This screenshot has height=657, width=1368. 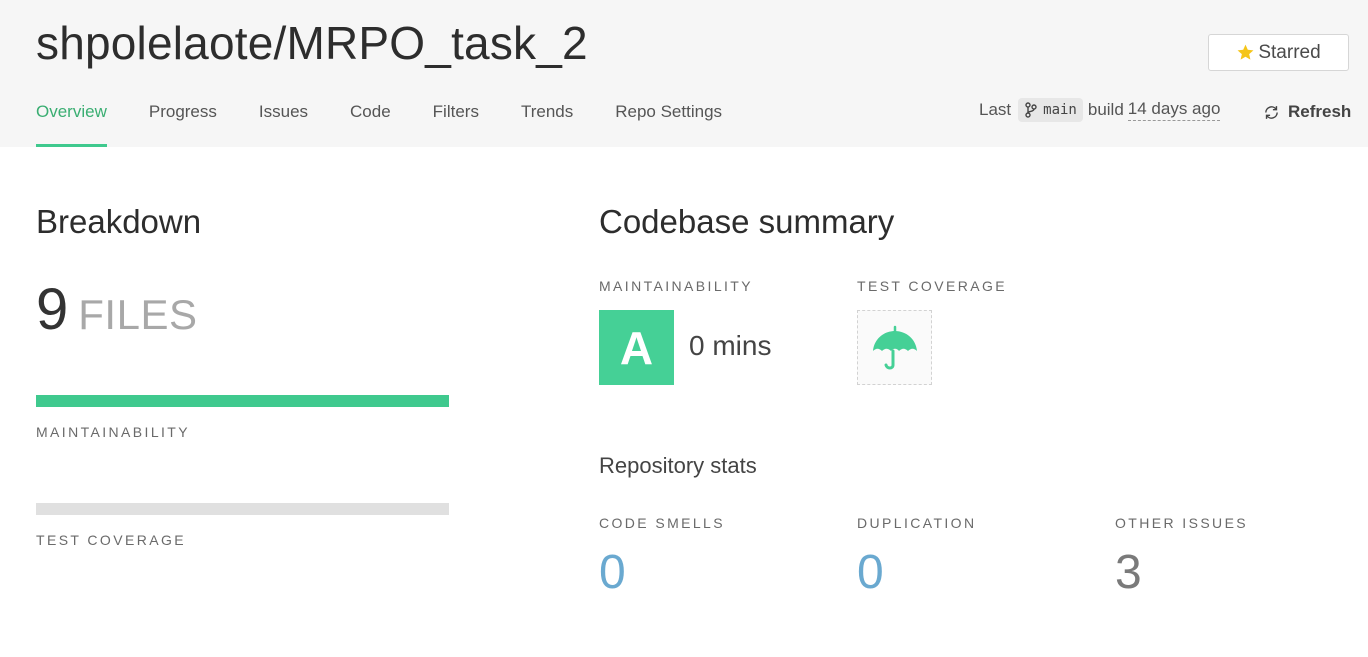 I want to click on test-coverage-bar, so click(x=242, y=509).